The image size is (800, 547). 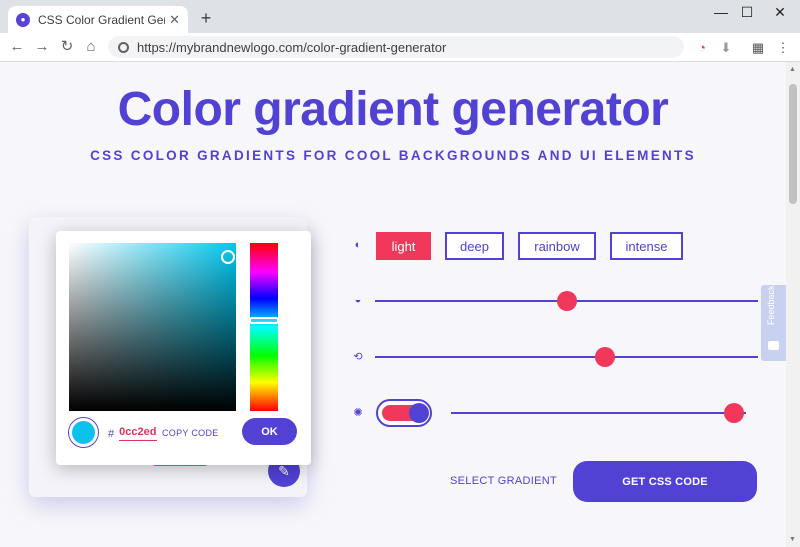 What do you see at coordinates (793, 144) in the screenshot?
I see `scrollbar-thumb` at bounding box center [793, 144].